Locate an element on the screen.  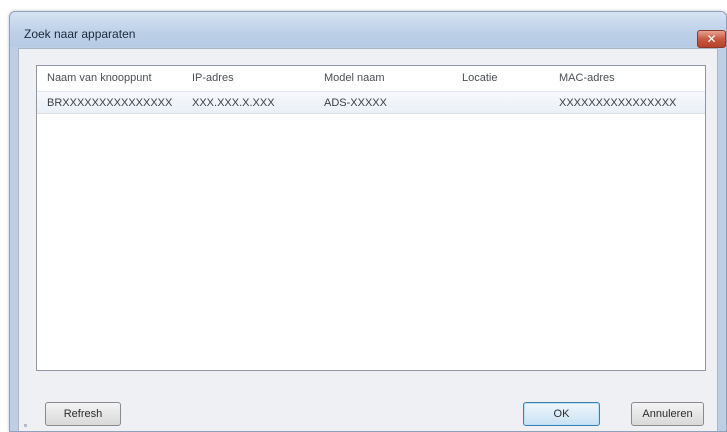
ok-button: OK is located at coordinates (561, 414).